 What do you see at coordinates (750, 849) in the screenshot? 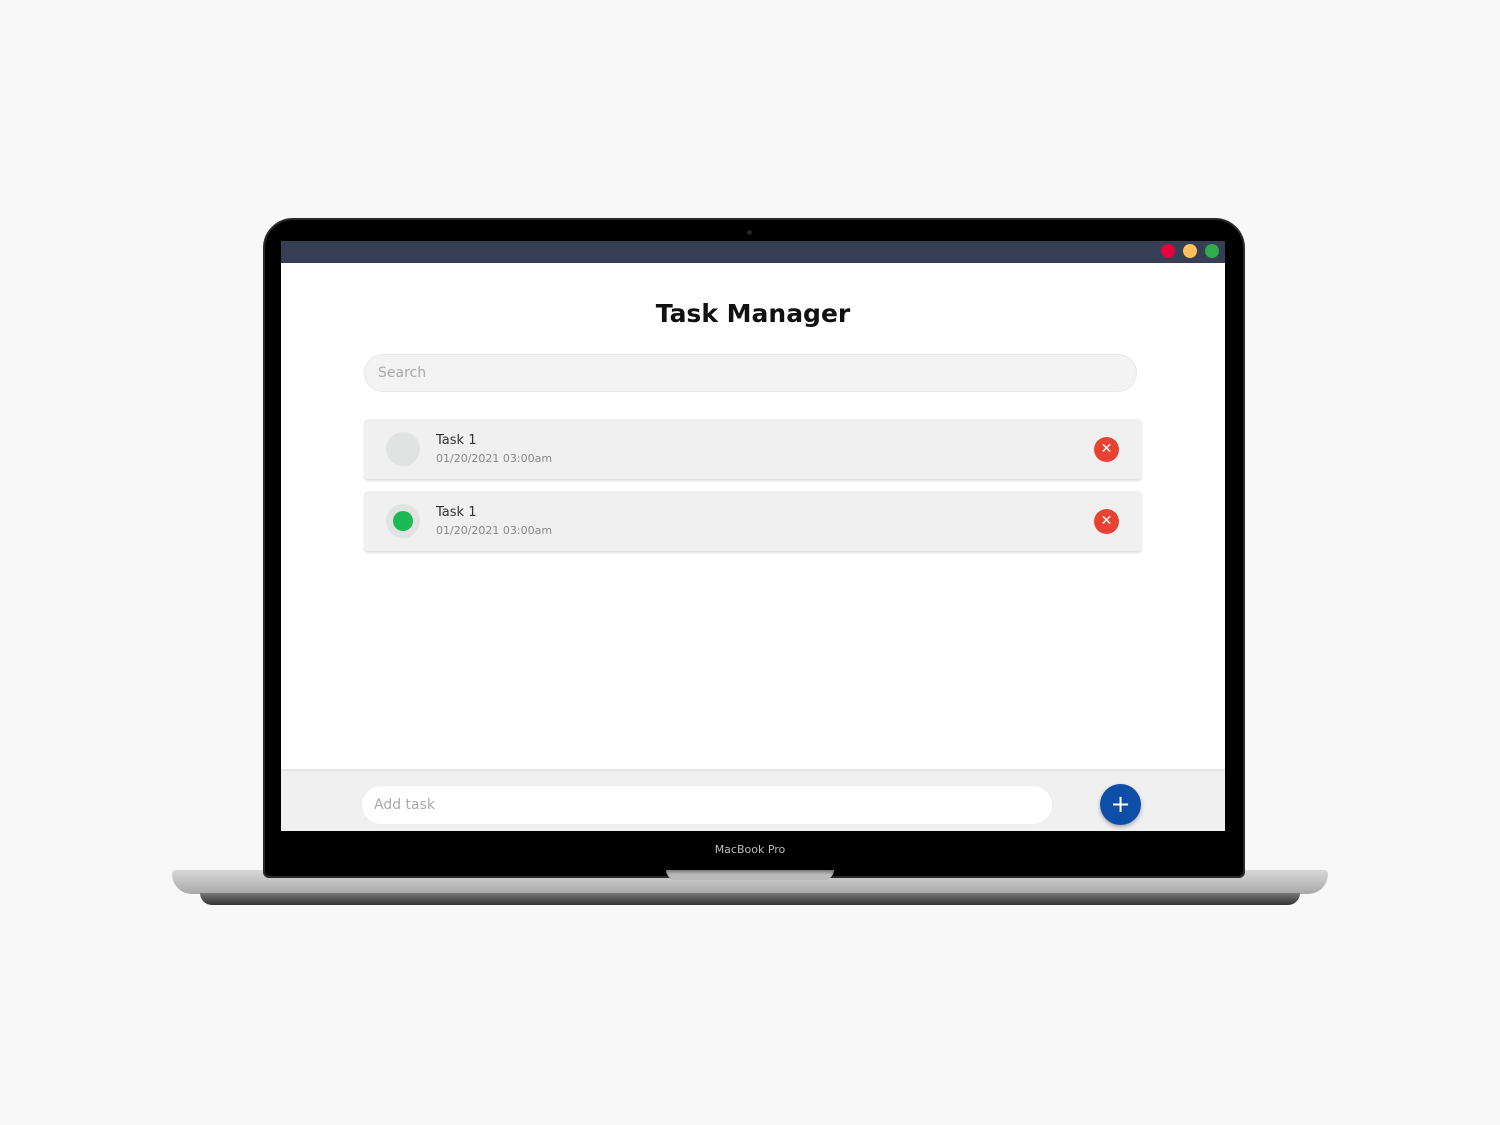
I see `device-label: MacBook Pro` at bounding box center [750, 849].